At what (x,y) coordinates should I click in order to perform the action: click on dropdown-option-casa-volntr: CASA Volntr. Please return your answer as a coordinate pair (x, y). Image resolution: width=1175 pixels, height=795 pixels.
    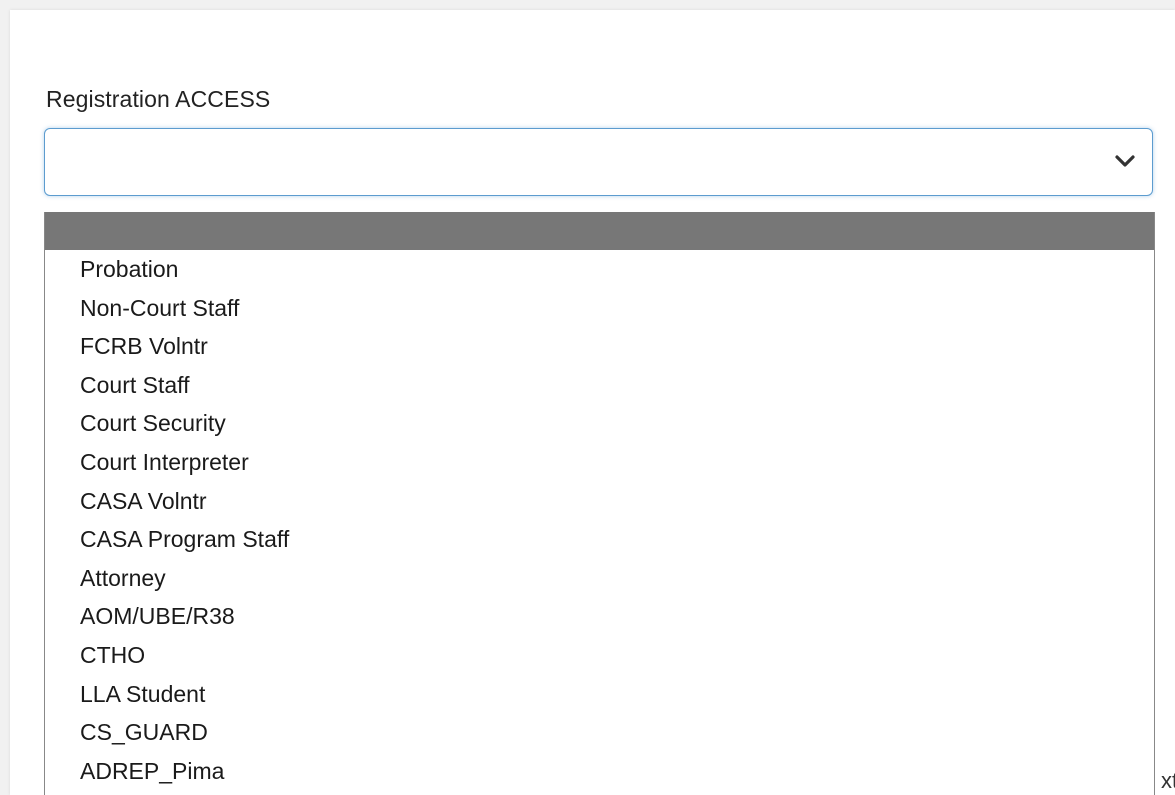
    Looking at the image, I should click on (599, 501).